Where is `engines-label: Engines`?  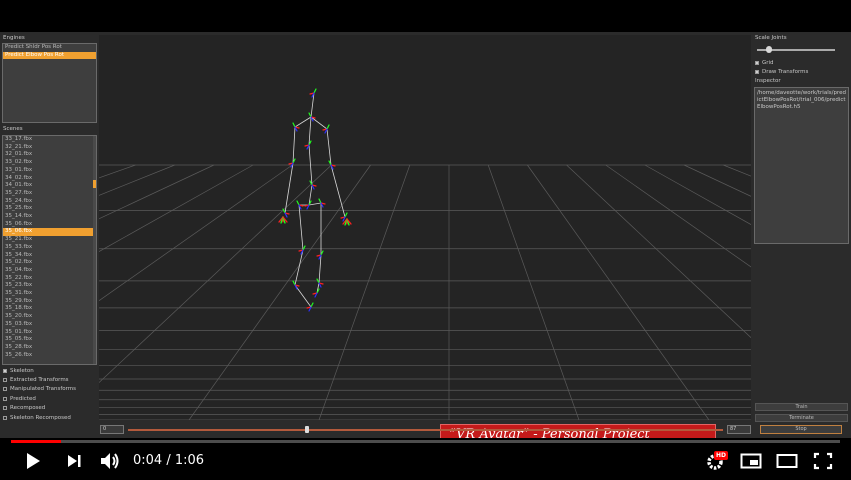 engines-label: Engines is located at coordinates (14, 38).